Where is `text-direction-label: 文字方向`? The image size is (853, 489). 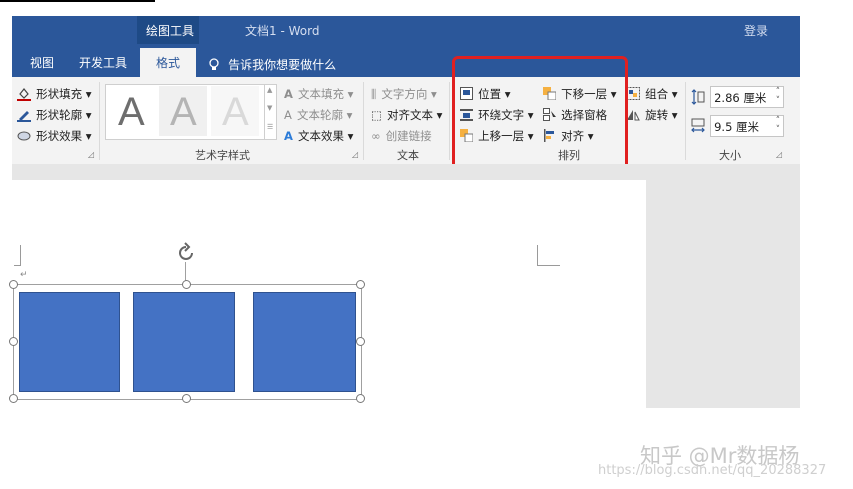 text-direction-label: 文字方向 is located at coordinates (404, 94).